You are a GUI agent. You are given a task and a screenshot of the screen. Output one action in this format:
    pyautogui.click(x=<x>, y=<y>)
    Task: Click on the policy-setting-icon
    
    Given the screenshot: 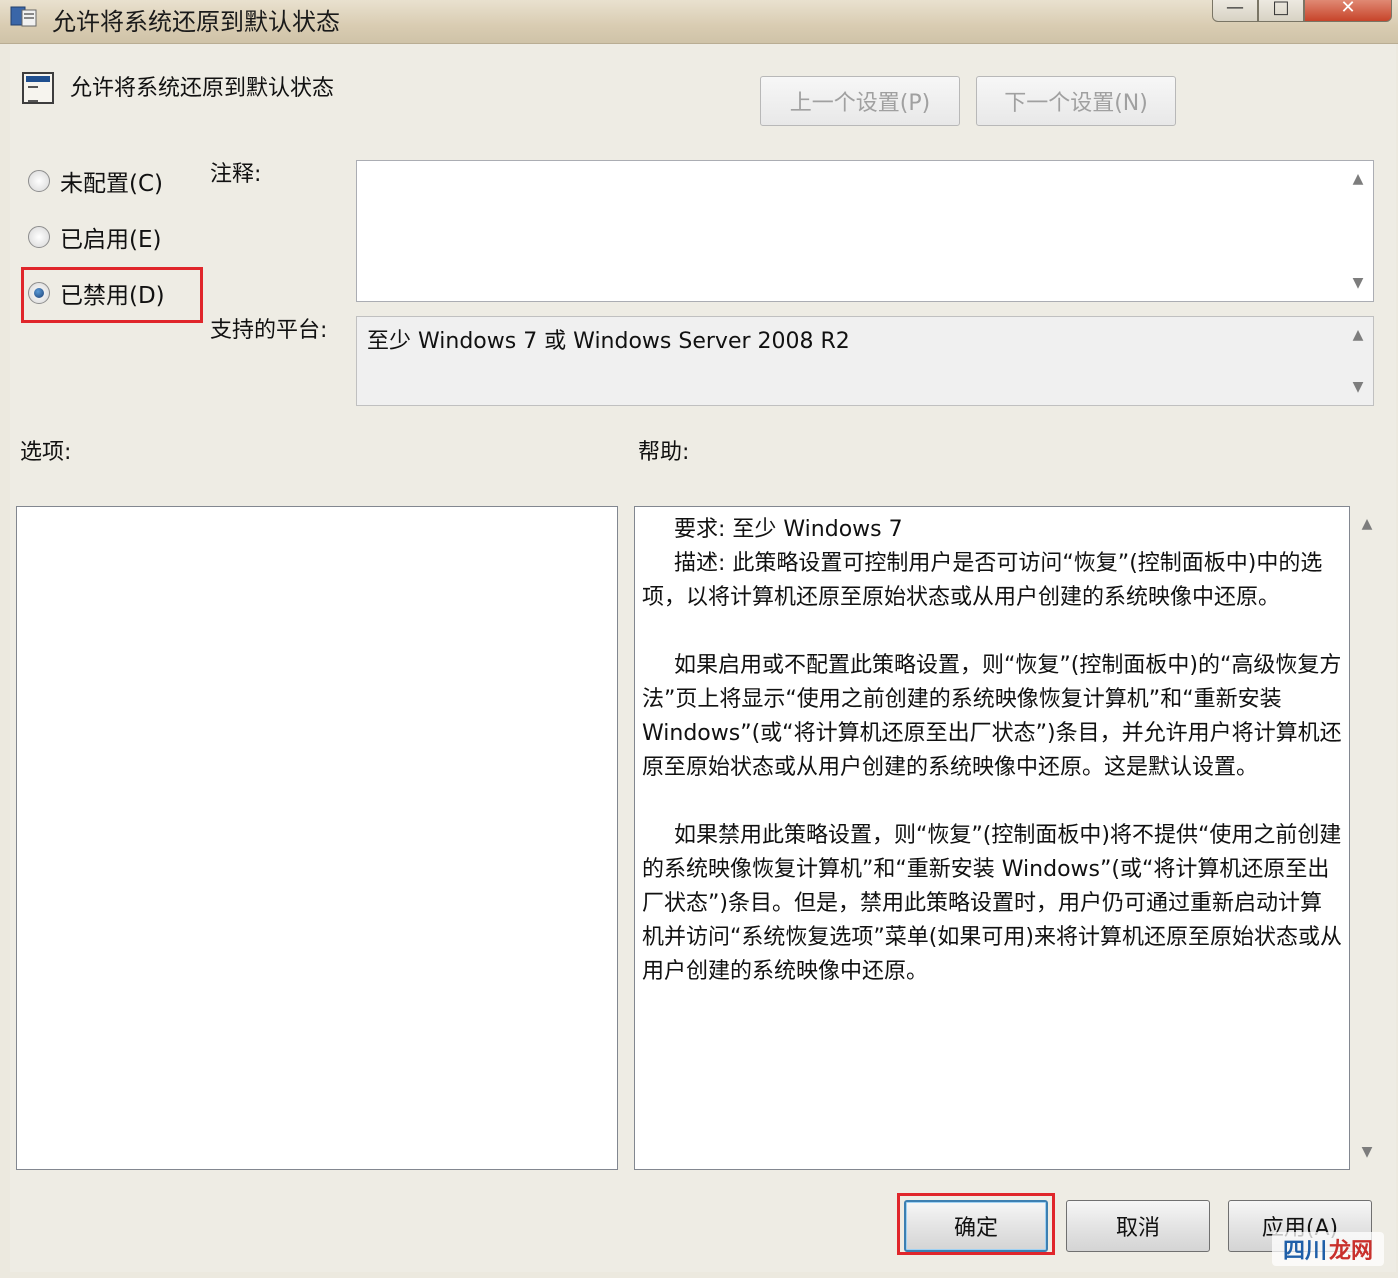 What is the action you would take?
    pyautogui.click(x=38, y=88)
    